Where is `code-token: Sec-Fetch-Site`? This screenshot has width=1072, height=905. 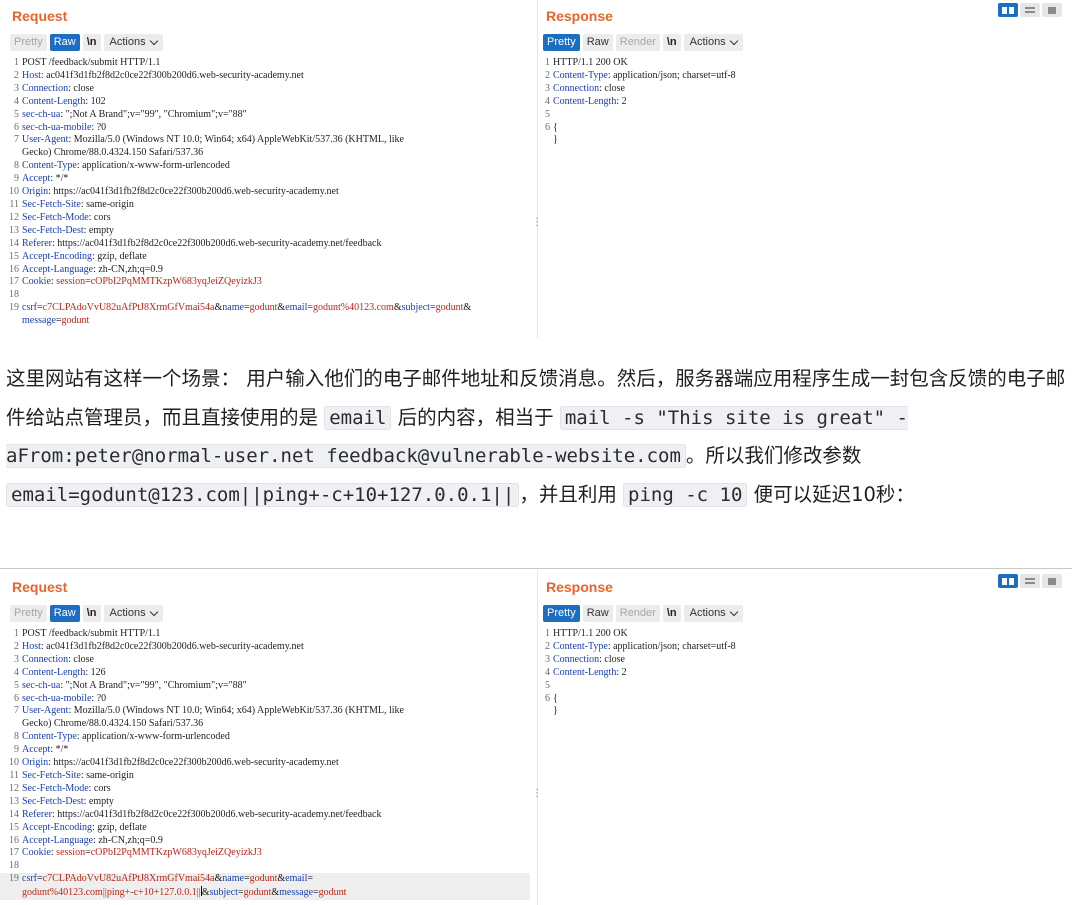
code-token: Sec-Fetch-Site is located at coordinates (51, 204).